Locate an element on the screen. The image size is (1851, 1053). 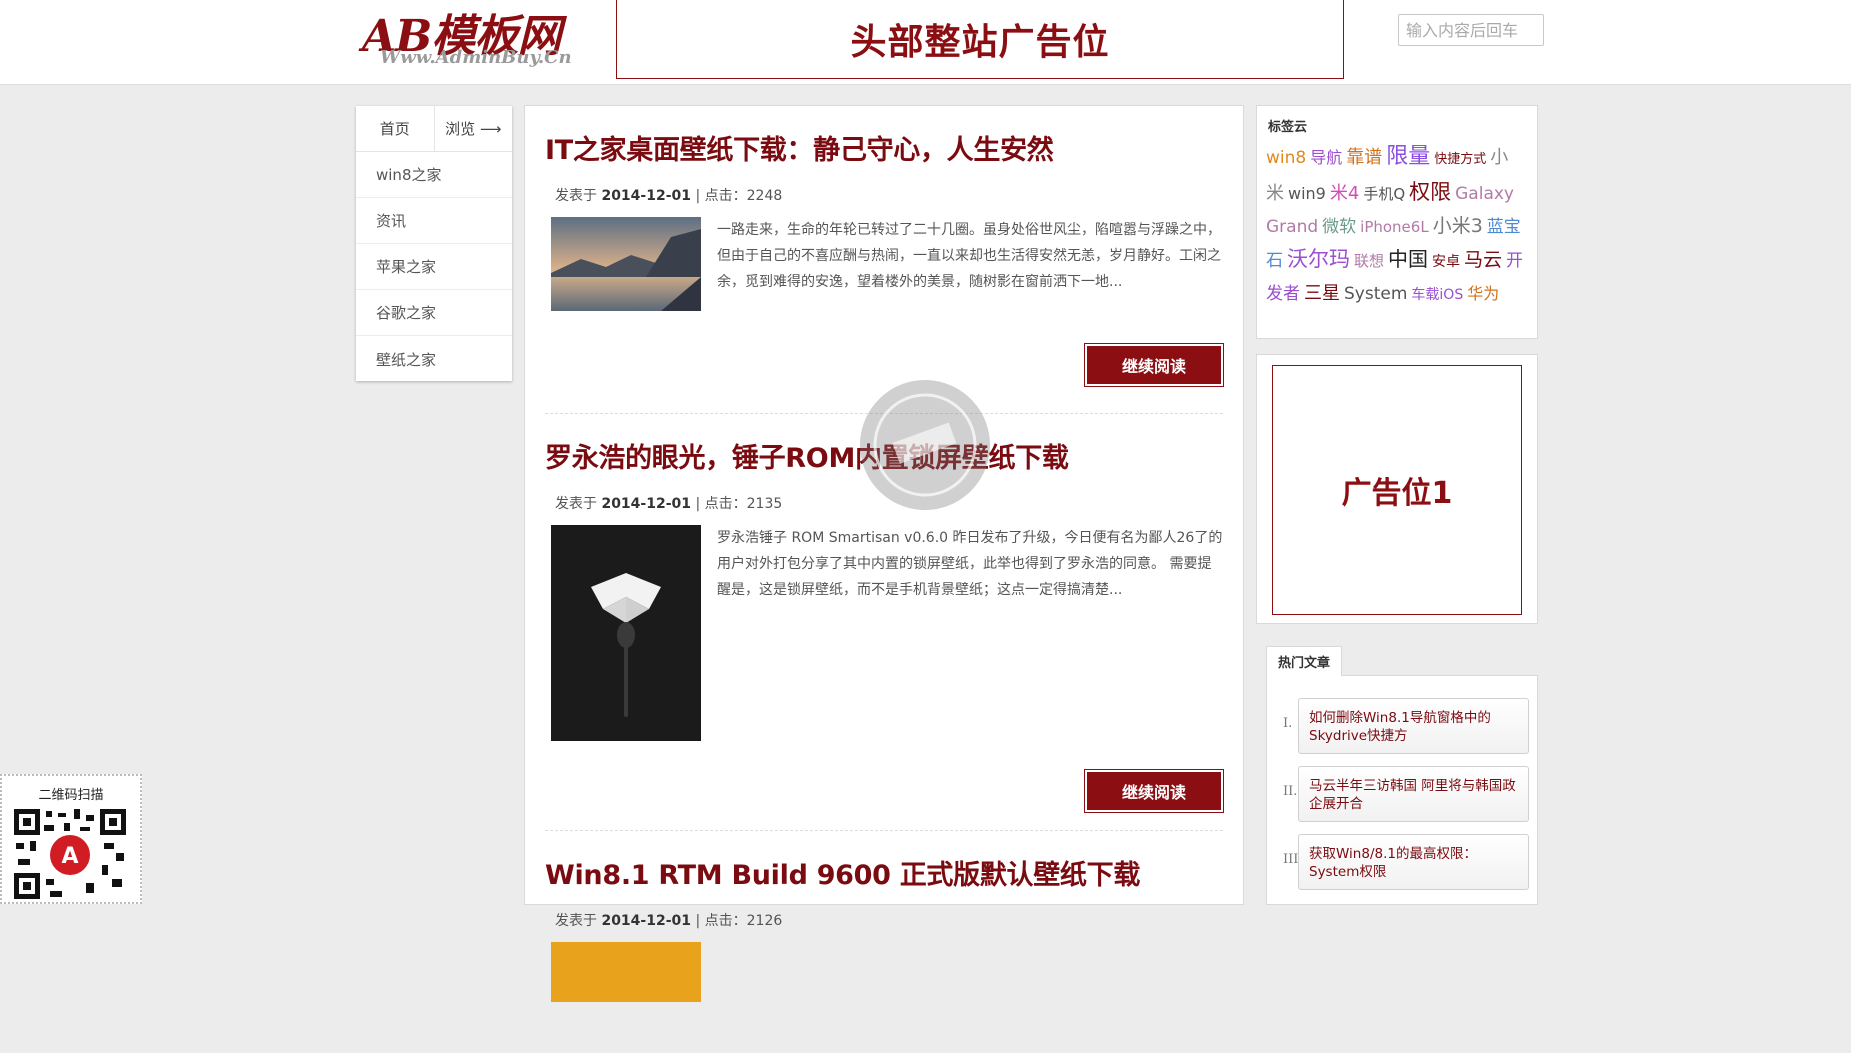
tag-link: 联想 is located at coordinates (1369, 261).